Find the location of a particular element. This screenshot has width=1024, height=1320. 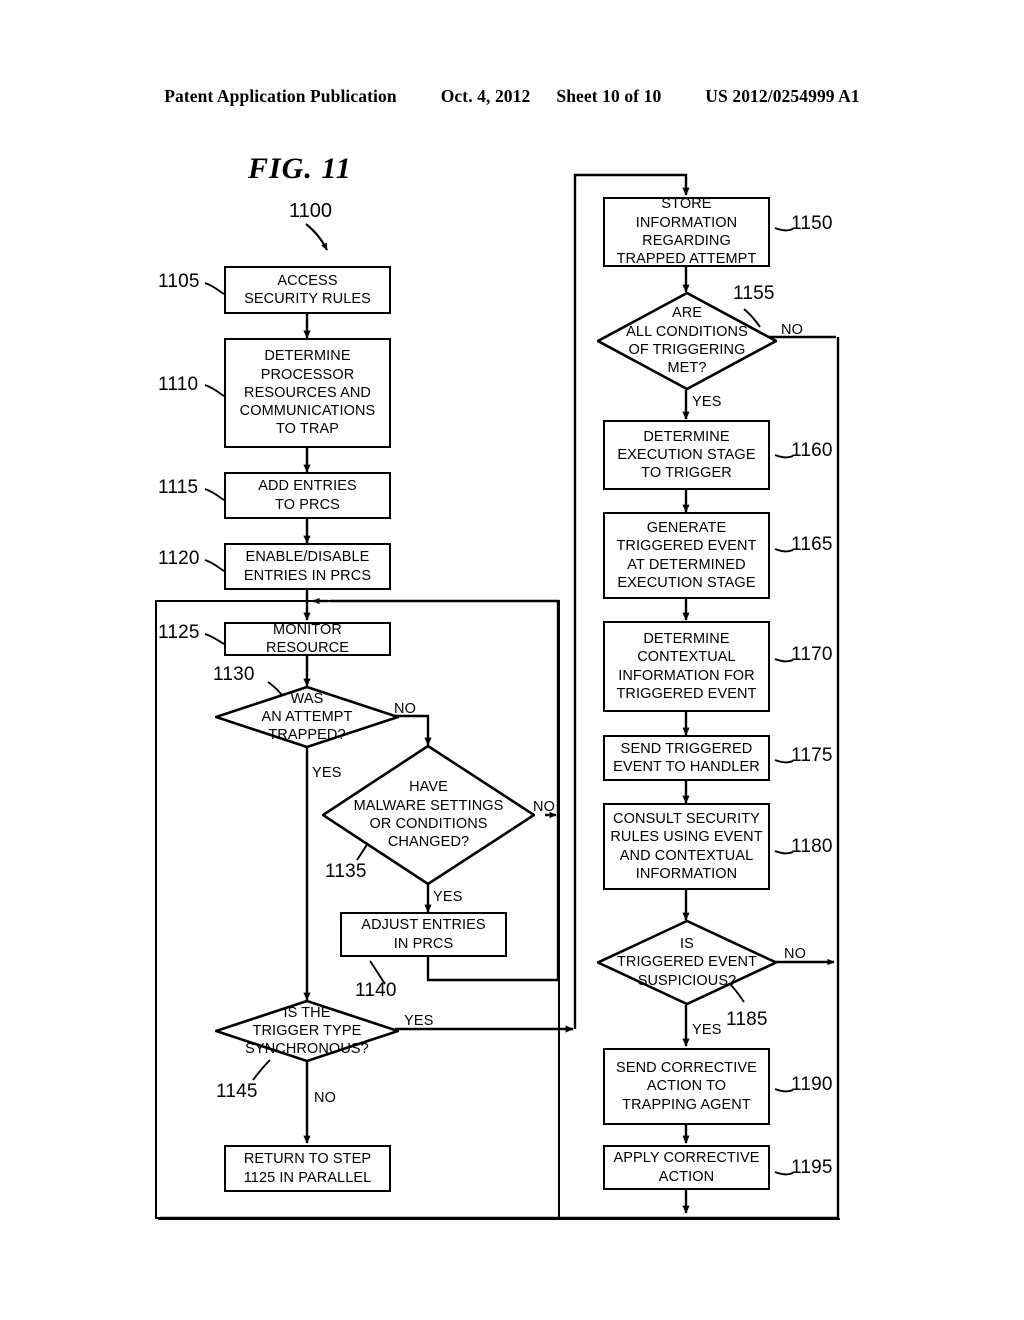

node-1190-label: SEND CORRECTIVE ACTION TO TRAPPING AGENT is located at coordinates (686, 1086).